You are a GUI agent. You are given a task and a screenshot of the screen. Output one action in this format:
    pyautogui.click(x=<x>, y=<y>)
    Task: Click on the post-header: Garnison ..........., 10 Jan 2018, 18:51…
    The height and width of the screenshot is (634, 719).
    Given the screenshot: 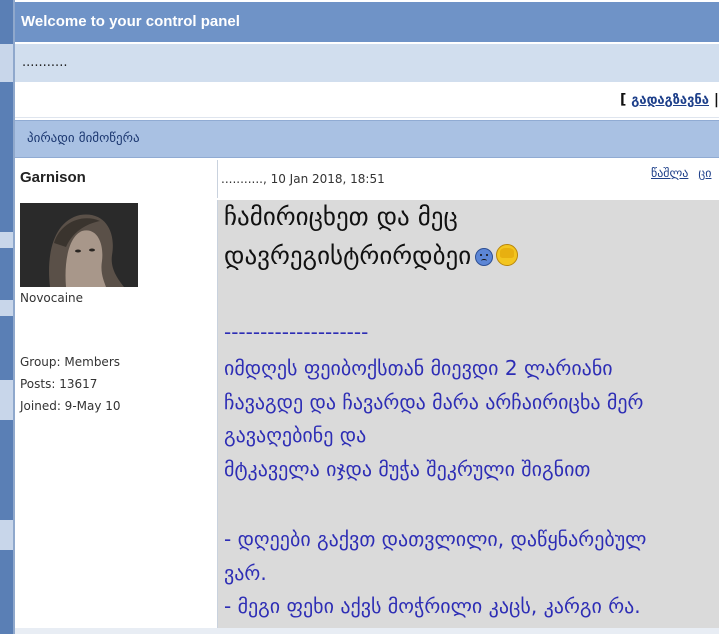 What is the action you would take?
    pyautogui.click(x=367, y=179)
    